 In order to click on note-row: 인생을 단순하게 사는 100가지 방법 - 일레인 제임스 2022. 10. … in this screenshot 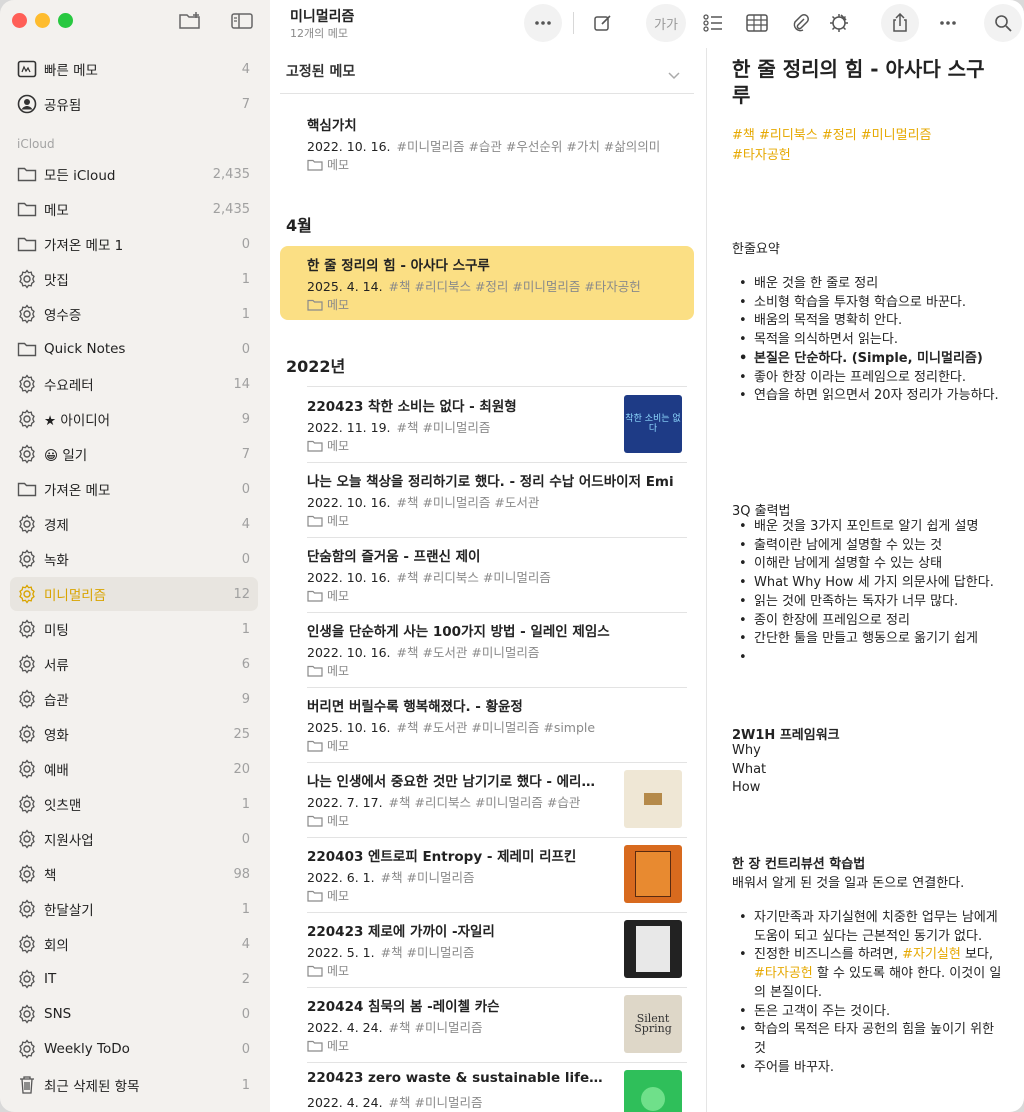, I will do `click(487, 649)`.